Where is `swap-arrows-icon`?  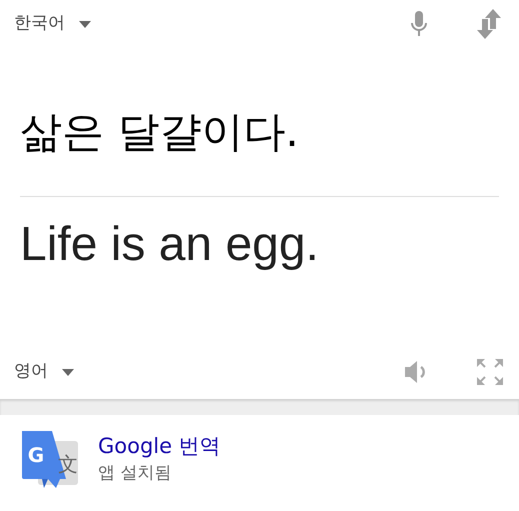 swap-arrows-icon is located at coordinates (489, 24).